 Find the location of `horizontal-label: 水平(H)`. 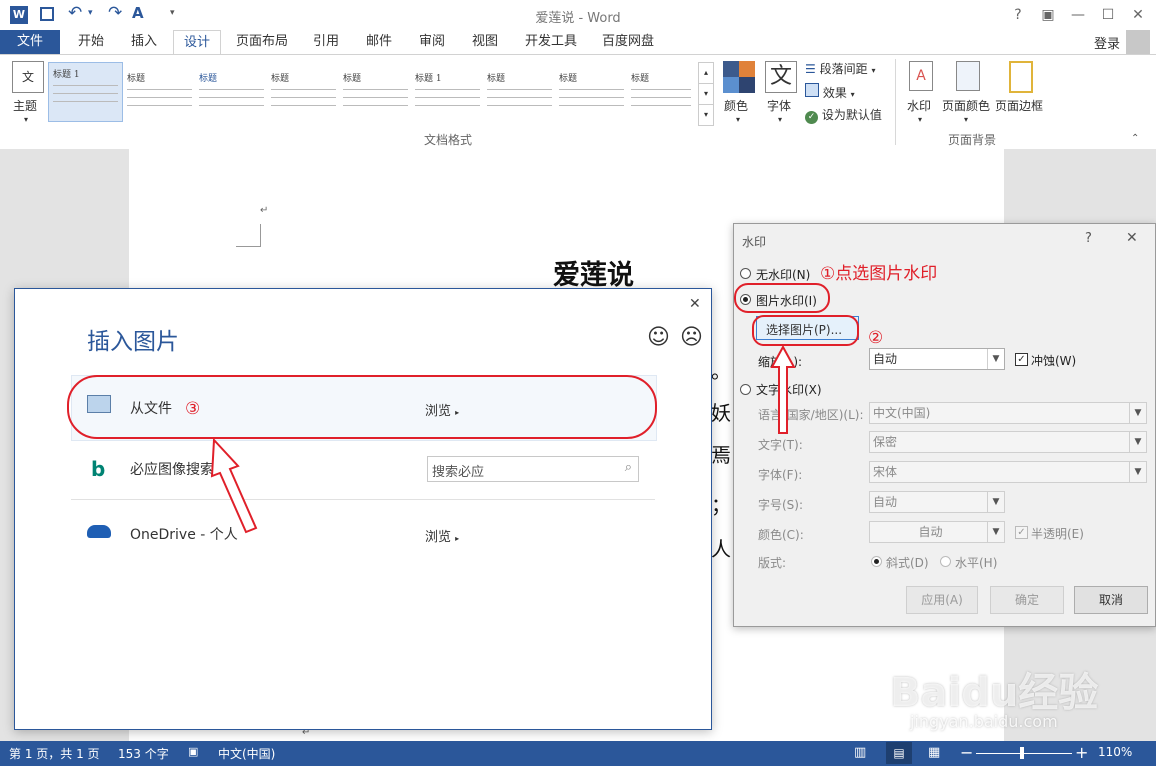

horizontal-label: 水平(H) is located at coordinates (976, 562).